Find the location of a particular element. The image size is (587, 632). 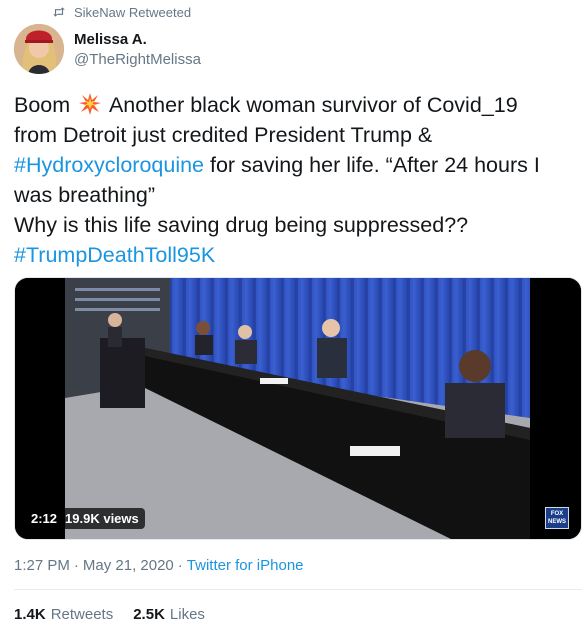

likes-label: Likes is located at coordinates (187, 614).